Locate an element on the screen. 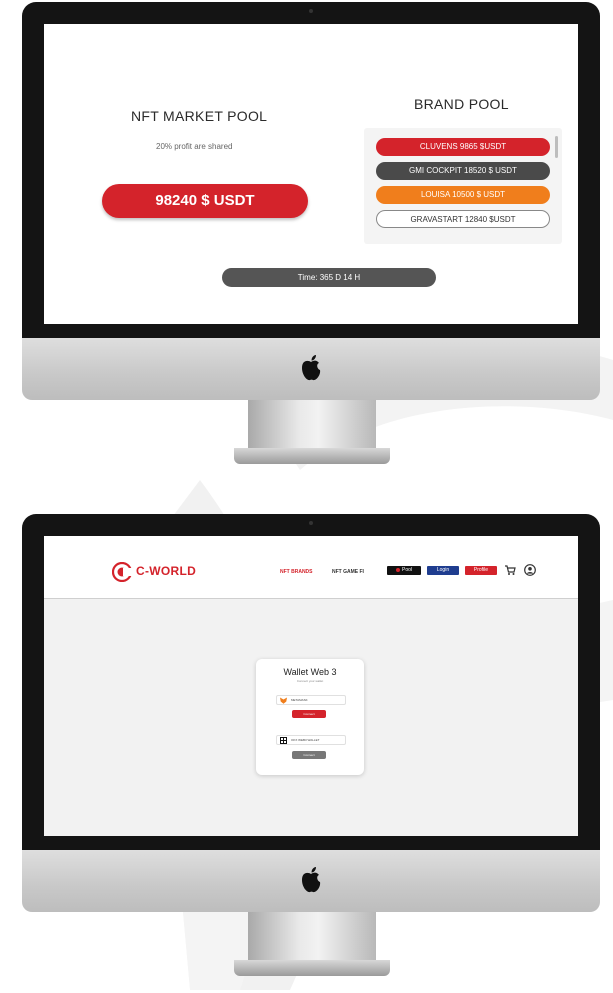 This screenshot has width=613, height=993. brand-pool-item: GMI COCKPIT 18520 $ USDT is located at coordinates (463, 171).